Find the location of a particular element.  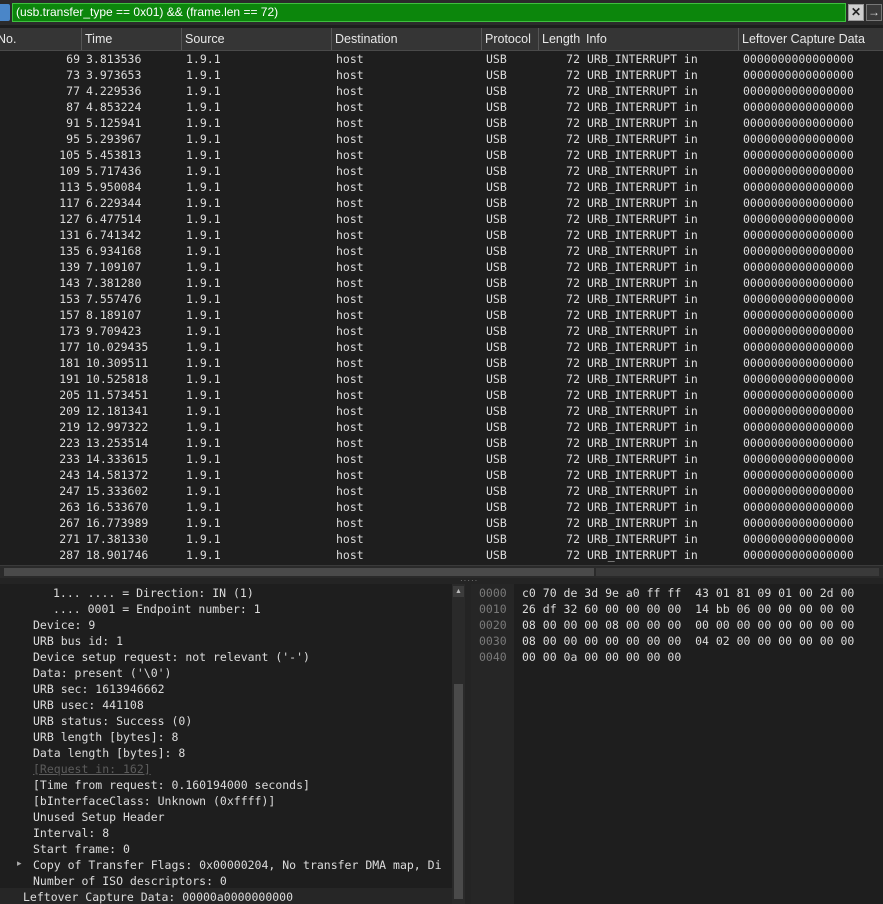

packet-list-horizontal-scrollbar is located at coordinates (441, 571).